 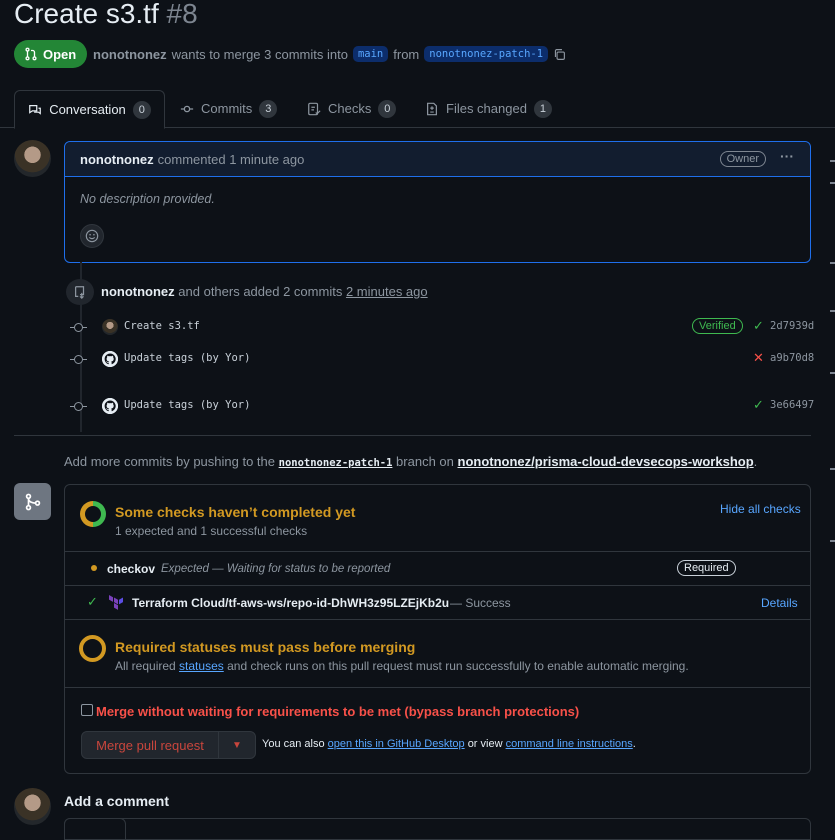 I want to click on commit-row: Update tags (by Yor) ✕ a9b70d8, so click(x=442, y=360).